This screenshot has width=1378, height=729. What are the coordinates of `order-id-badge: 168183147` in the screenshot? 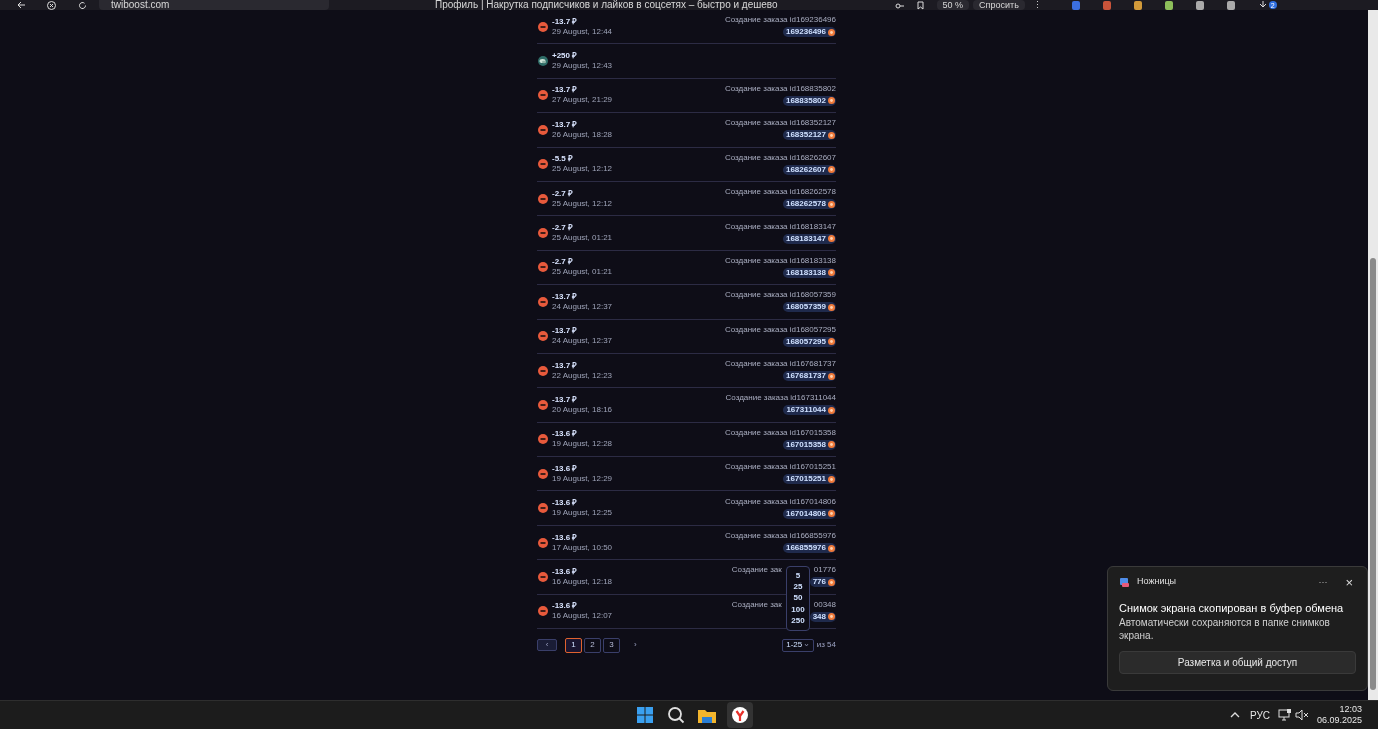 It's located at (809, 238).